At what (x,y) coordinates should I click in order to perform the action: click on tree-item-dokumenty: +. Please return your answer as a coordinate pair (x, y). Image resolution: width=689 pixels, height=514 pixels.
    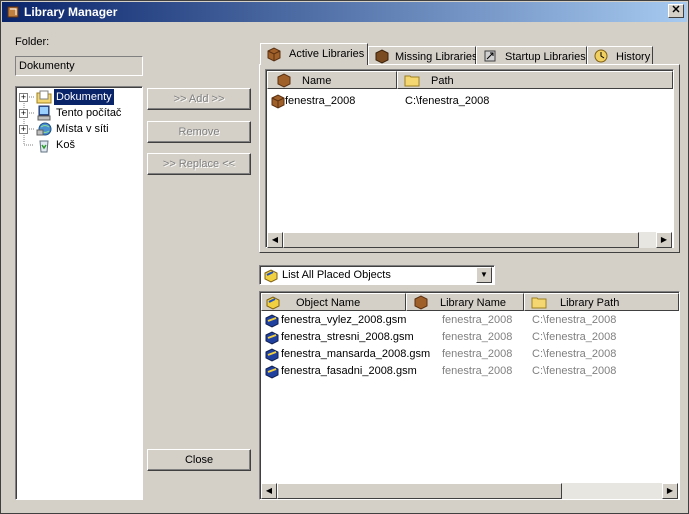
    Looking at the image, I should click on (23, 97).